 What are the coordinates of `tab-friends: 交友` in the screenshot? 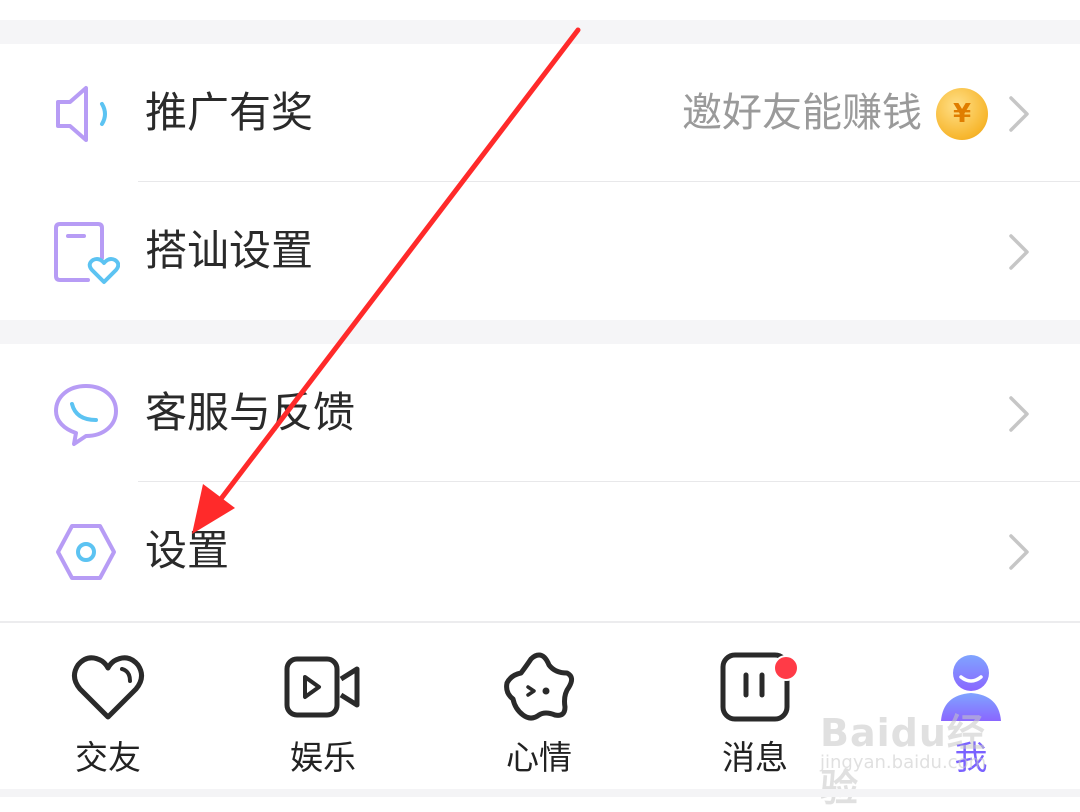 It's located at (108, 715).